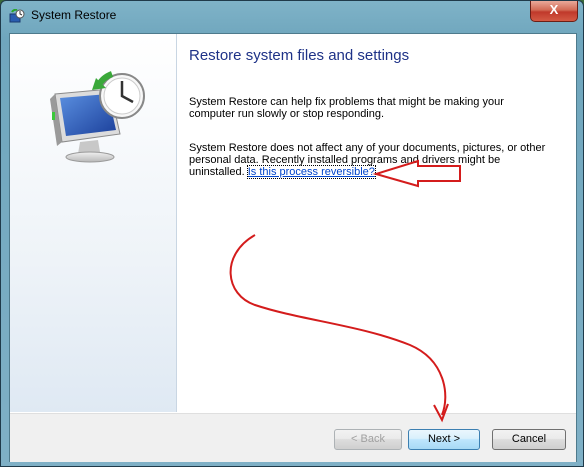 This screenshot has width=584, height=467. Describe the element at coordinates (74, 15) in the screenshot. I see `window-title: System Restore` at that location.